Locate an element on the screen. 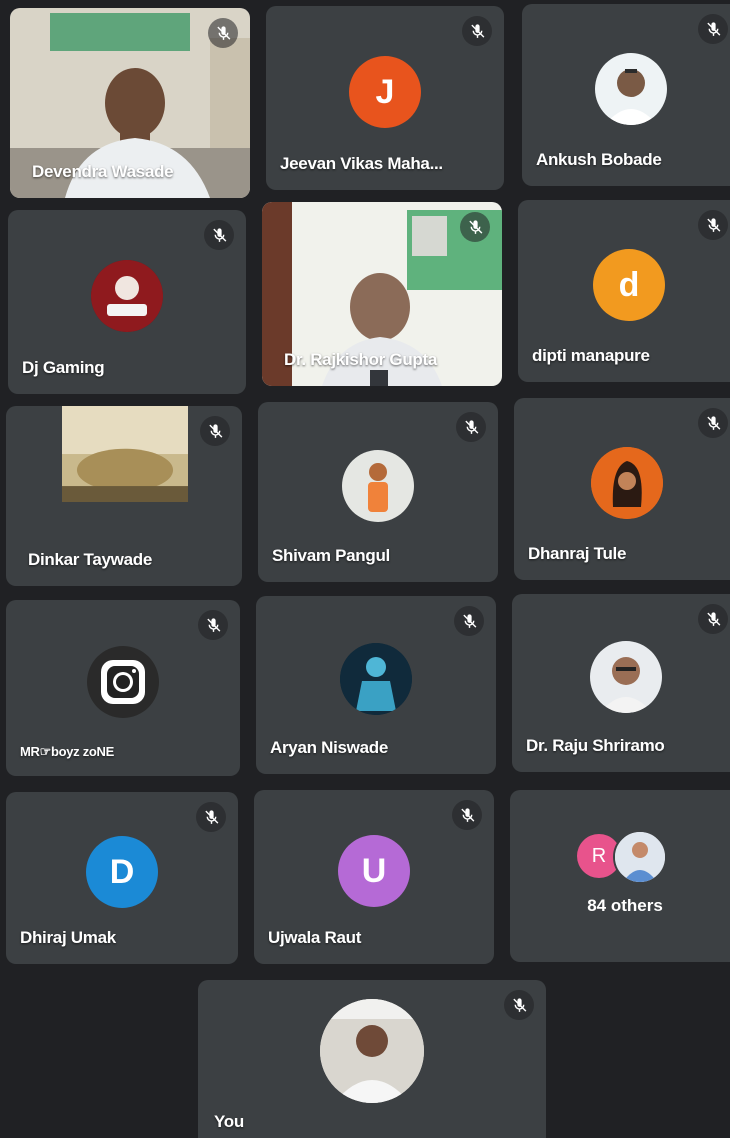 The width and height of the screenshot is (730, 1138). participant-tile: Shivam Pangul is located at coordinates (378, 492).